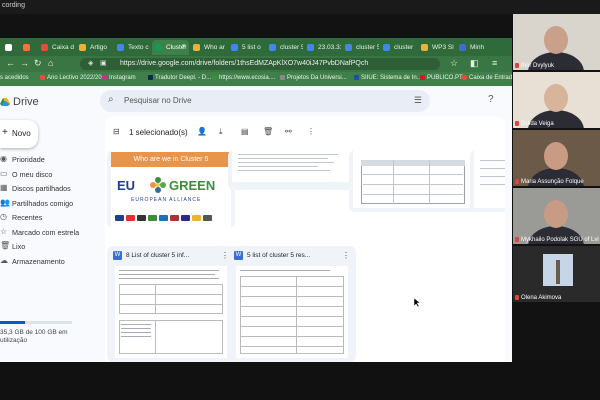 This screenshot has width=600, height=400. Describe the element at coordinates (52, 159) in the screenshot. I see `sidebar-item: ◉ Prioridade` at that location.